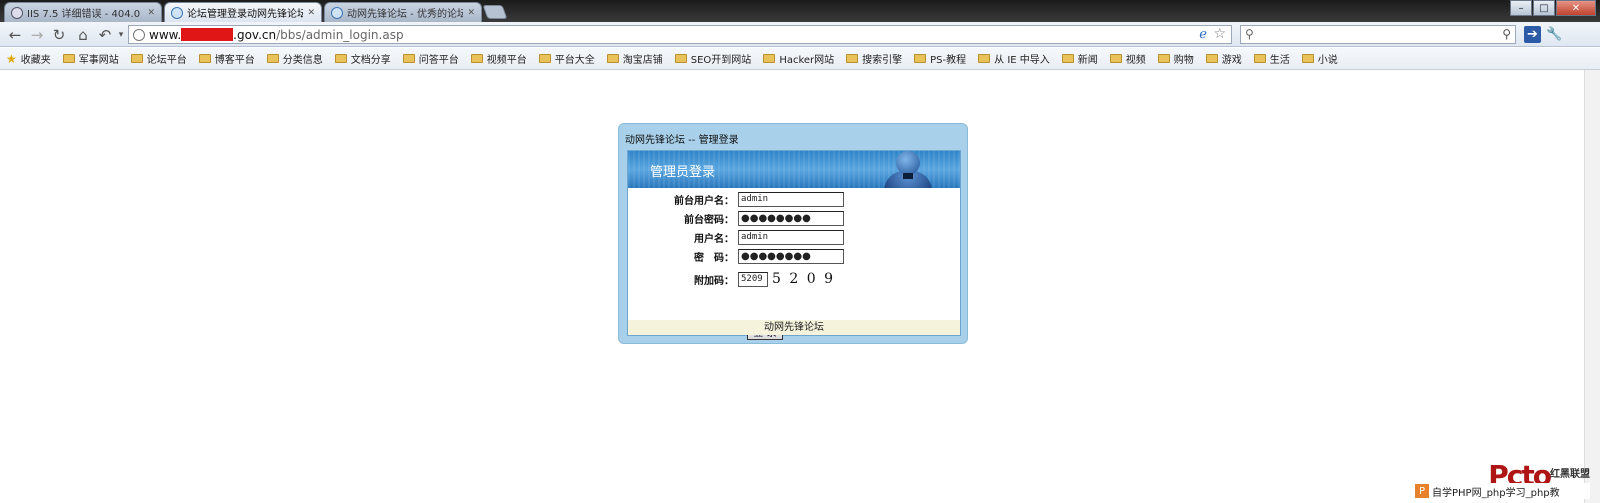  Describe the element at coordinates (362, 58) in the screenshot. I see `bookmark-folder: 文档分享` at that location.